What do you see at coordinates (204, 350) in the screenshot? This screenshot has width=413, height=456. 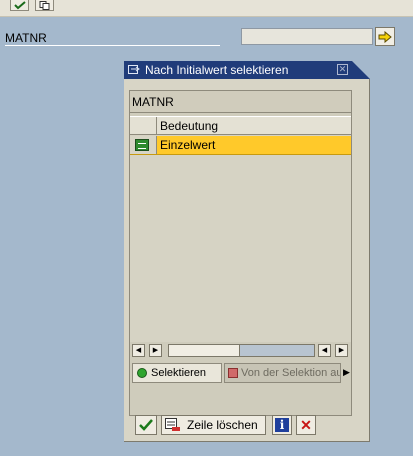 I see `scroll-thumb` at bounding box center [204, 350].